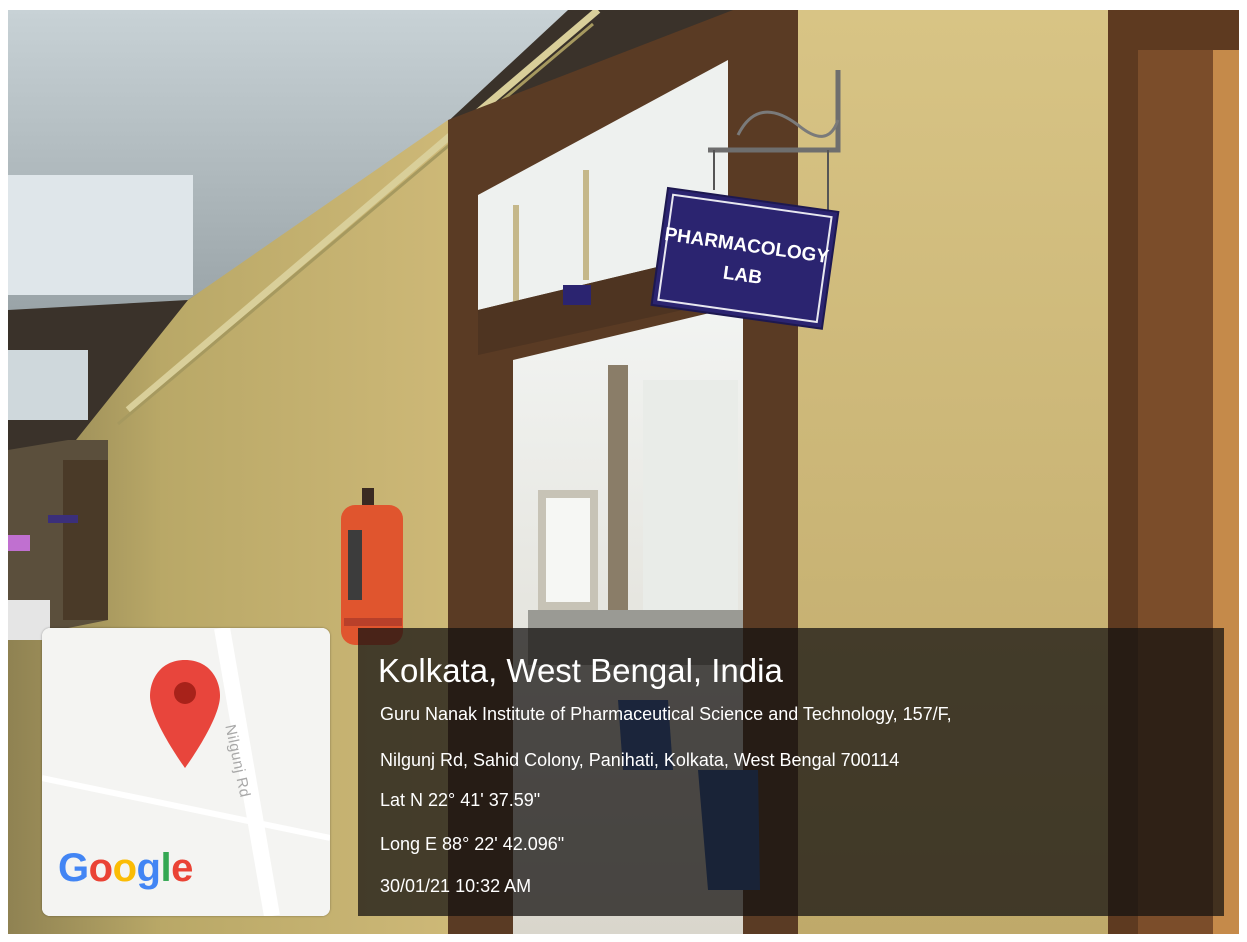  Describe the element at coordinates (460, 800) in the screenshot. I see `latitude: Lat N 22° 41' 37.59"` at that location.